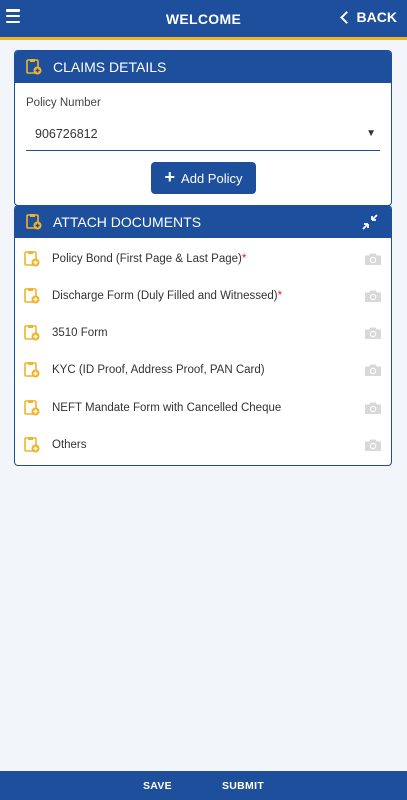  Describe the element at coordinates (203, 332) in the screenshot. I see `document-row-3510-form: 3510 Form` at that location.